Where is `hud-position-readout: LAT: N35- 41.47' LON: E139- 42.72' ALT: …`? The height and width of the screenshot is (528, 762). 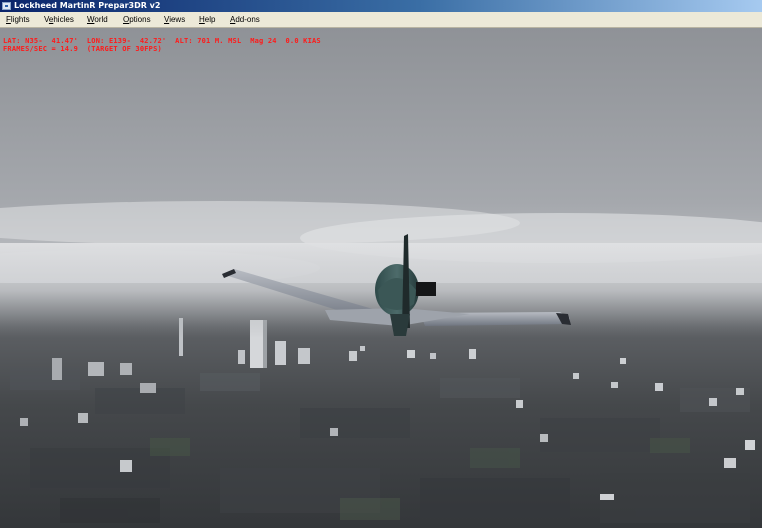
hud-position-readout: LAT: N35- 41.47' LON: E139- 42.72' ALT: … is located at coordinates (162, 41).